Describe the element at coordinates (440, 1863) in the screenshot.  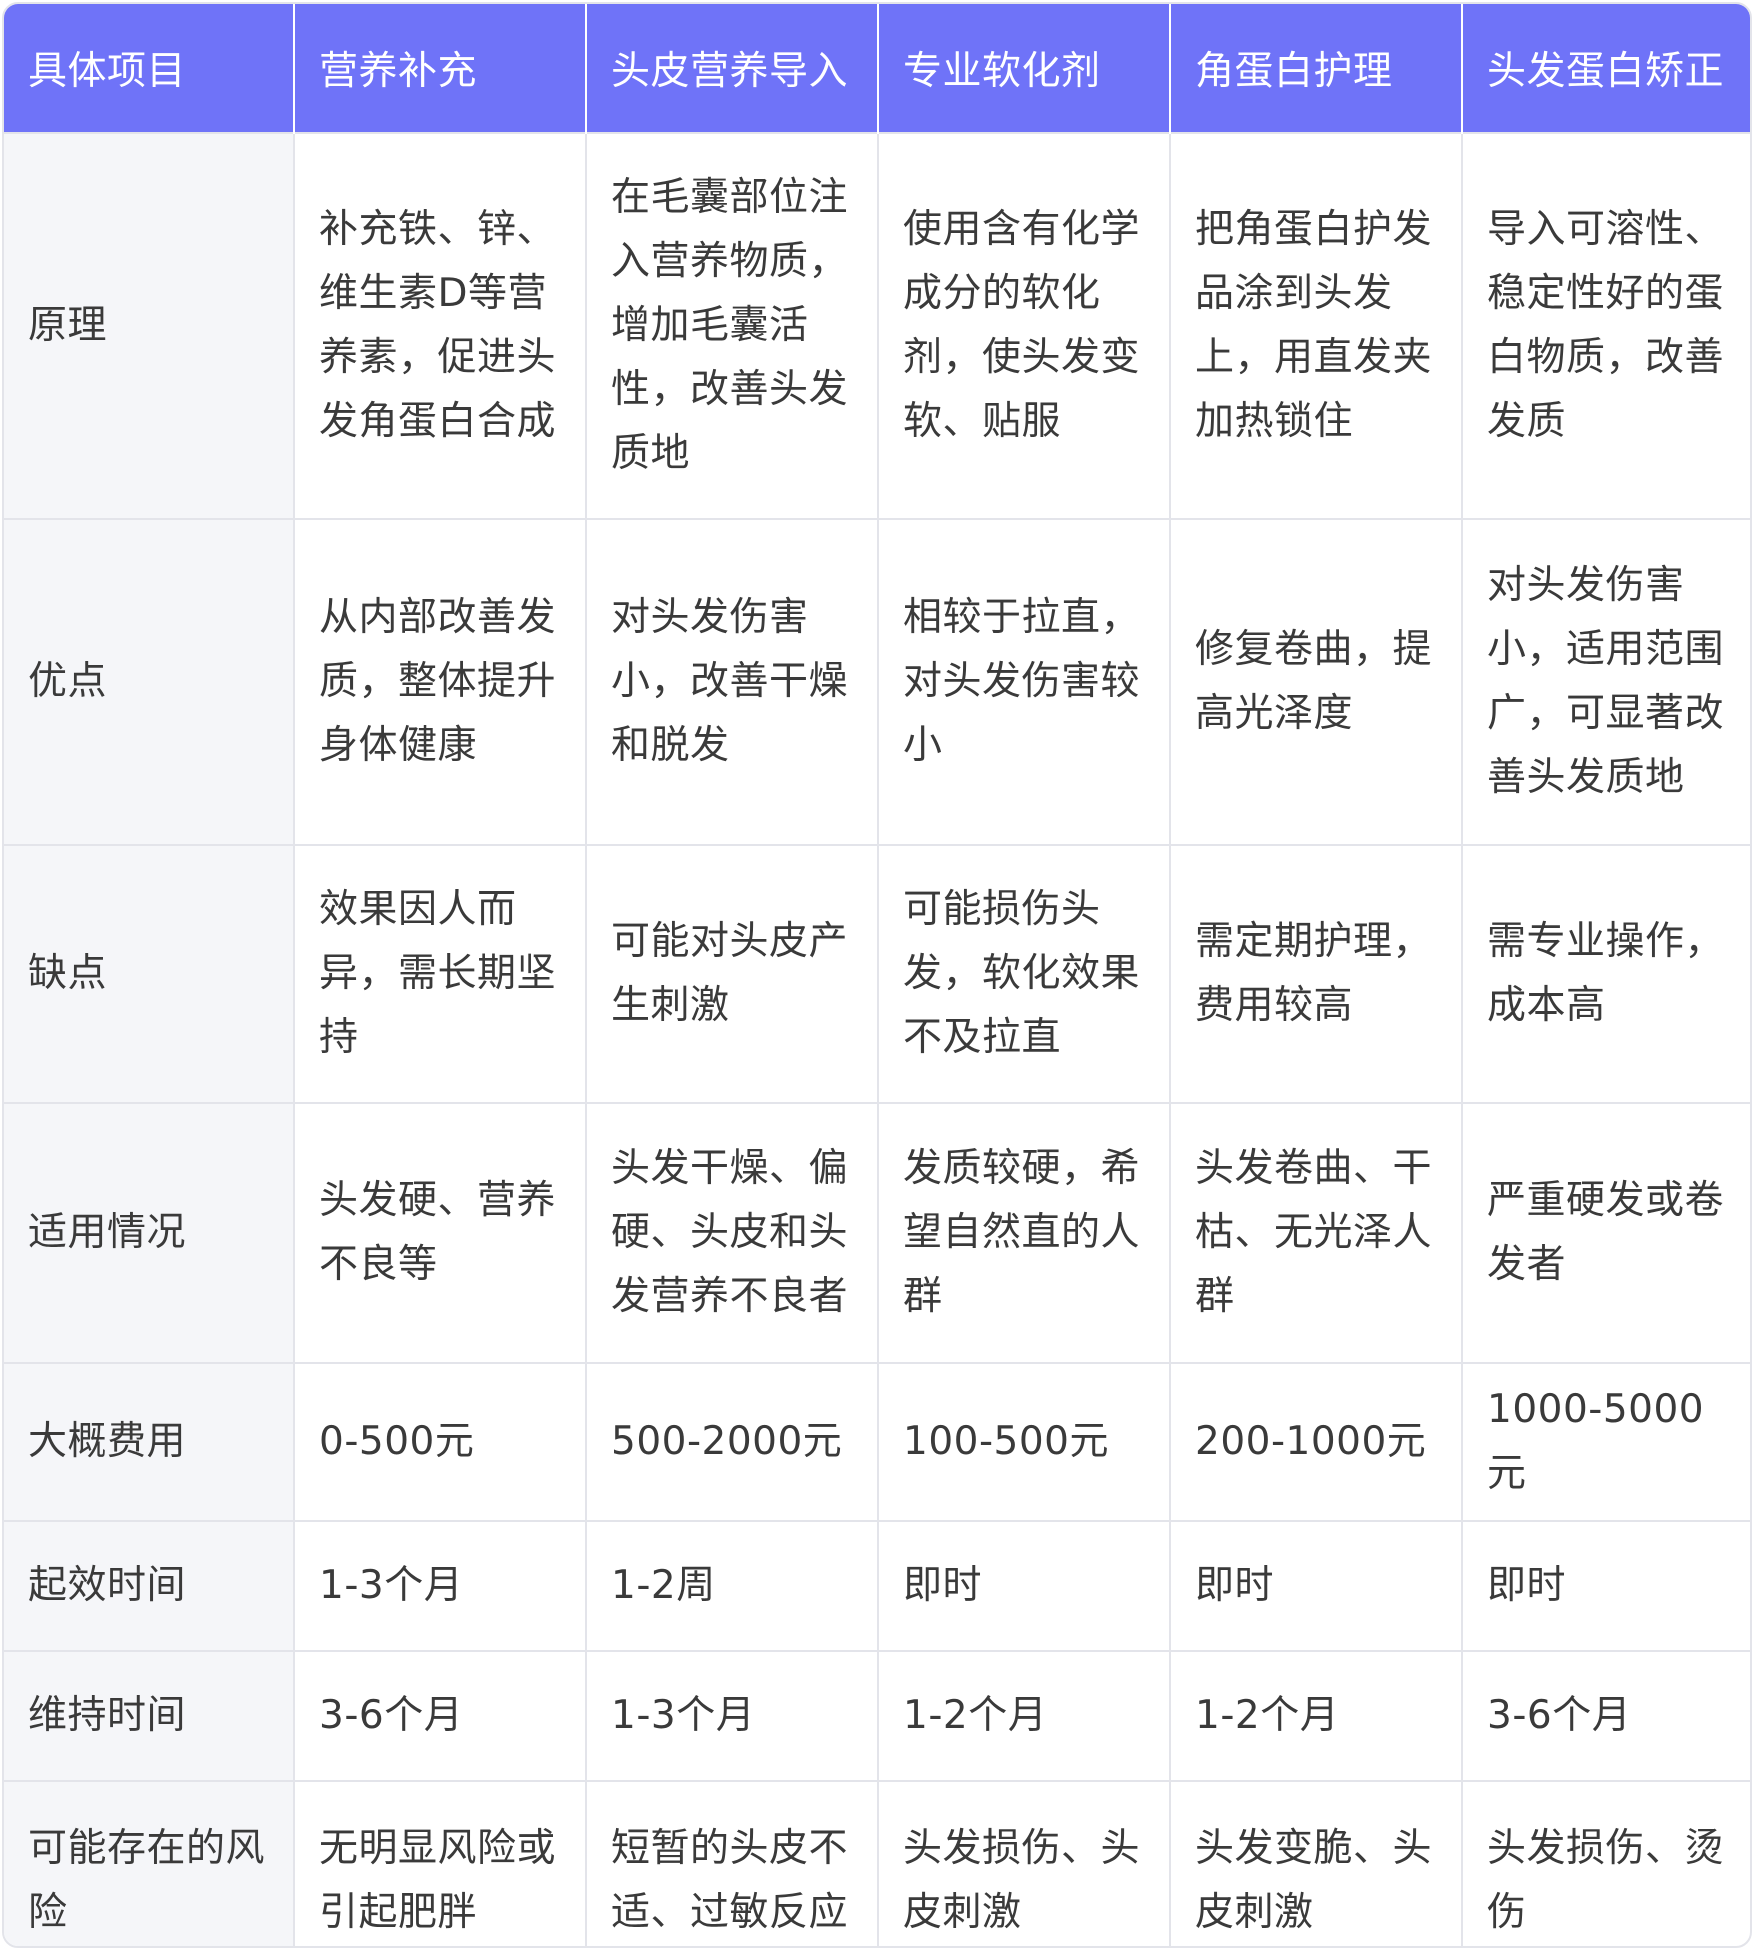
I see `table-cell: 无明显风险或引起肥胖` at that location.